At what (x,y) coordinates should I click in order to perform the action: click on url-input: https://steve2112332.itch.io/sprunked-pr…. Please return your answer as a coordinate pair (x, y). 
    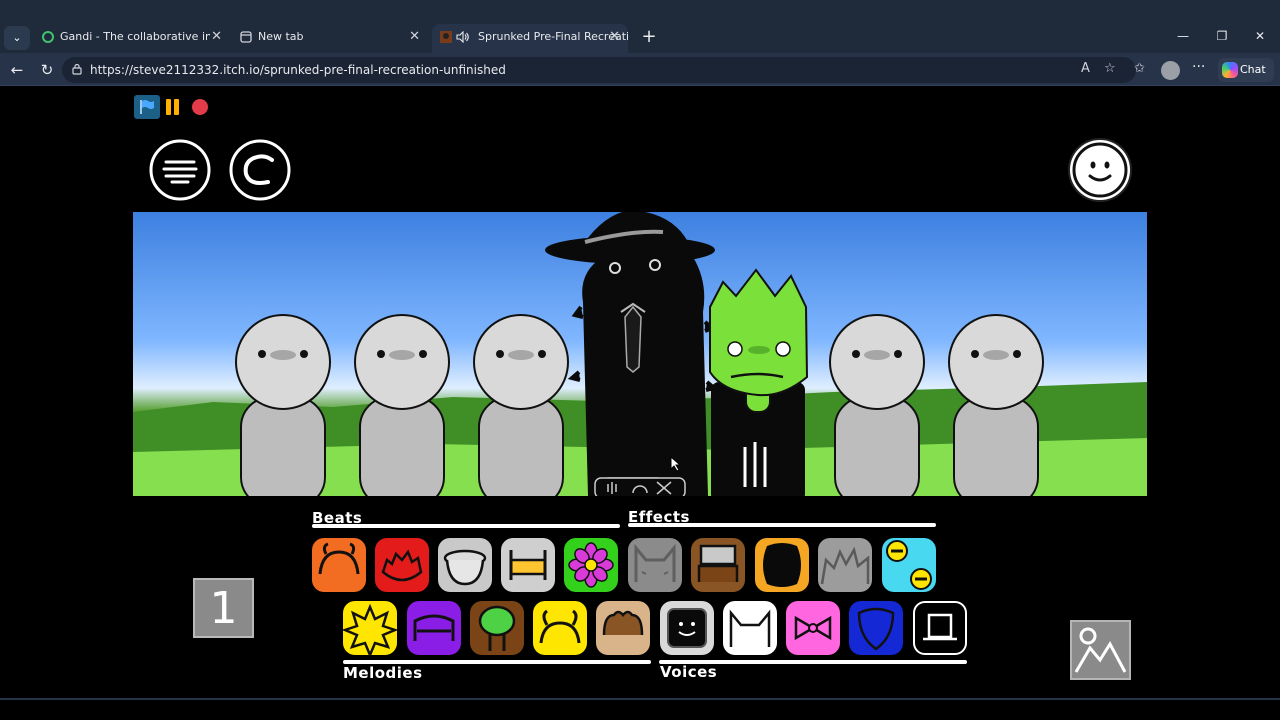
    Looking at the image, I should click on (599, 70).